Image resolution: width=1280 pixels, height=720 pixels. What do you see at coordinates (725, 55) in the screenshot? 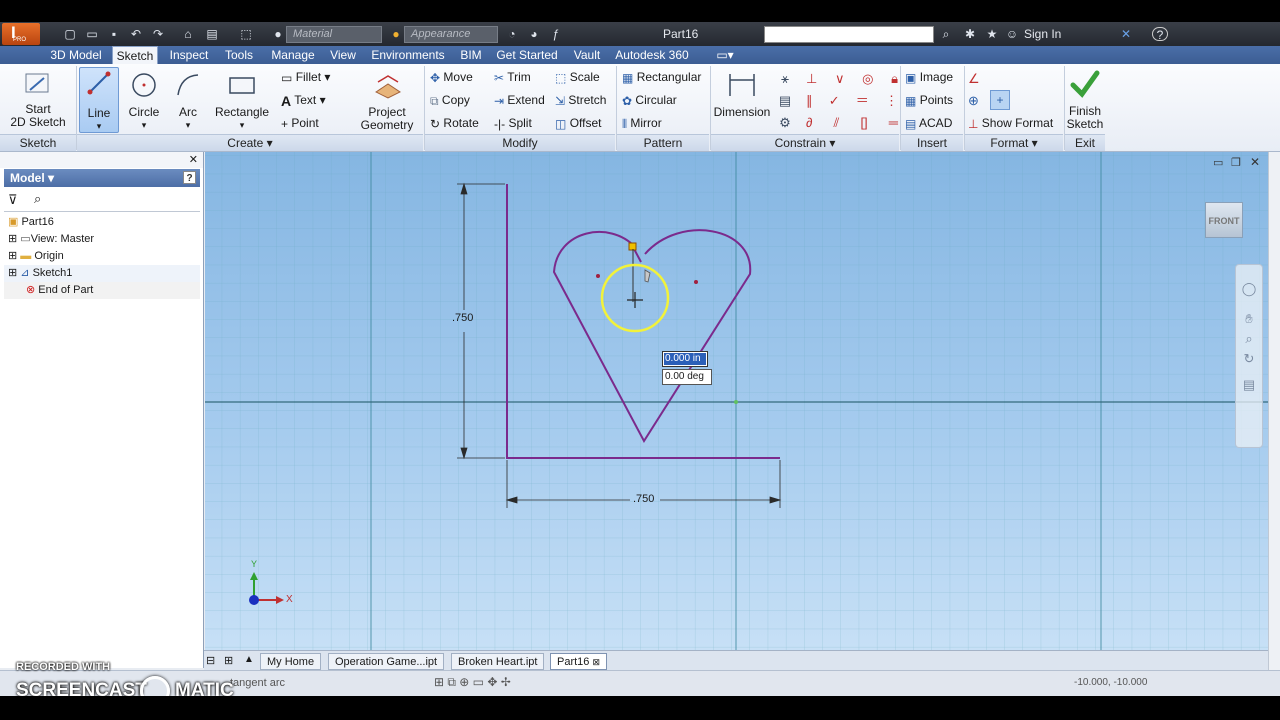
I see `ribbon-options-icon: ▭▾` at bounding box center [725, 55].